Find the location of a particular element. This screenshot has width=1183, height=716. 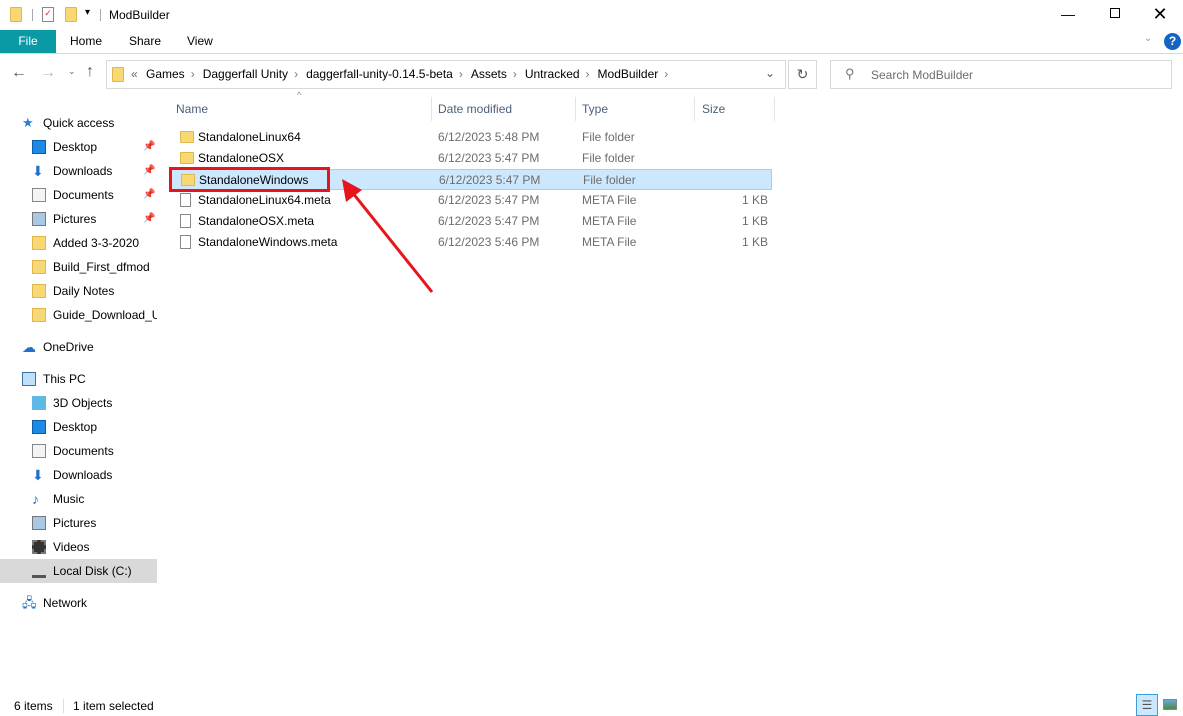

selection-count: 1 item selected is located at coordinates (113, 706).